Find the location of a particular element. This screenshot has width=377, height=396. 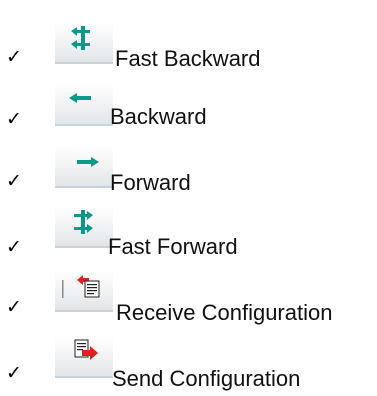

forward-label: Forward is located at coordinates (150, 182).